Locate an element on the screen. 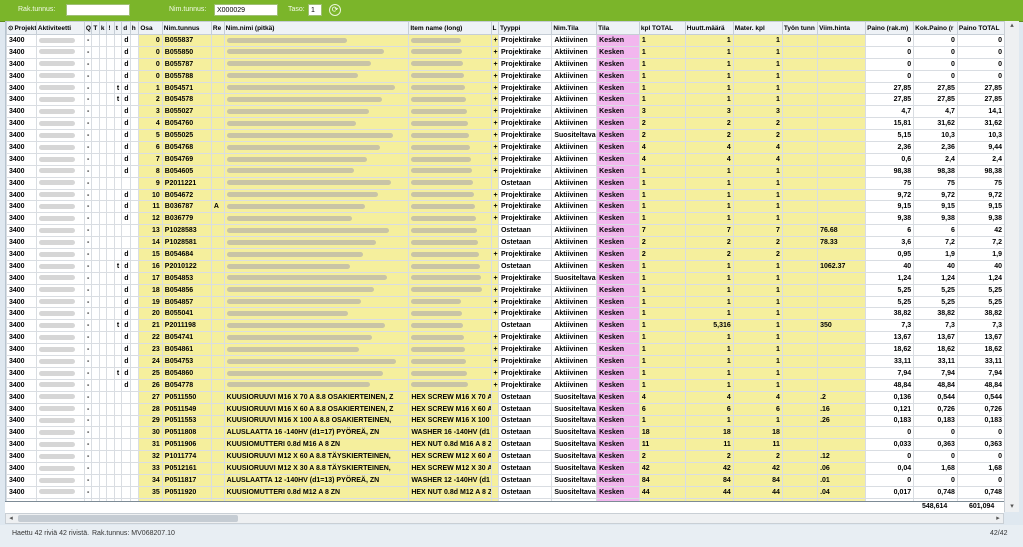 The width and height of the screenshot is (1023, 547). column-header: Viim.hinta is located at coordinates (842, 28).